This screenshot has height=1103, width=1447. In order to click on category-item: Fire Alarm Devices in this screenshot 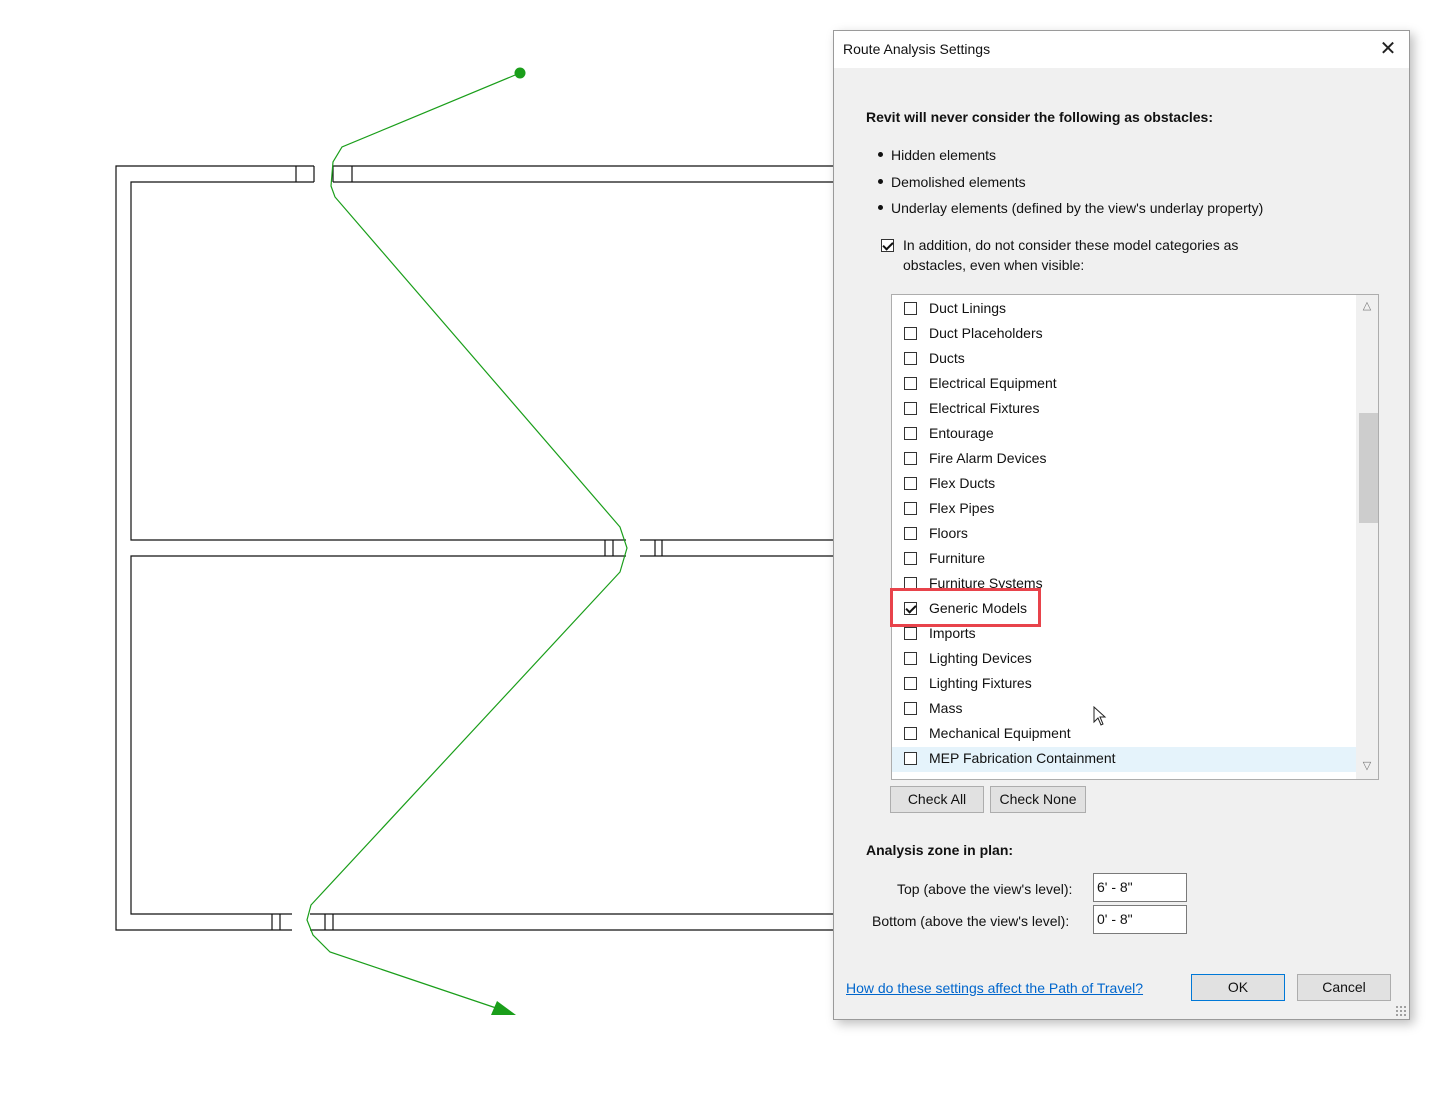, I will do `click(1124, 459)`.